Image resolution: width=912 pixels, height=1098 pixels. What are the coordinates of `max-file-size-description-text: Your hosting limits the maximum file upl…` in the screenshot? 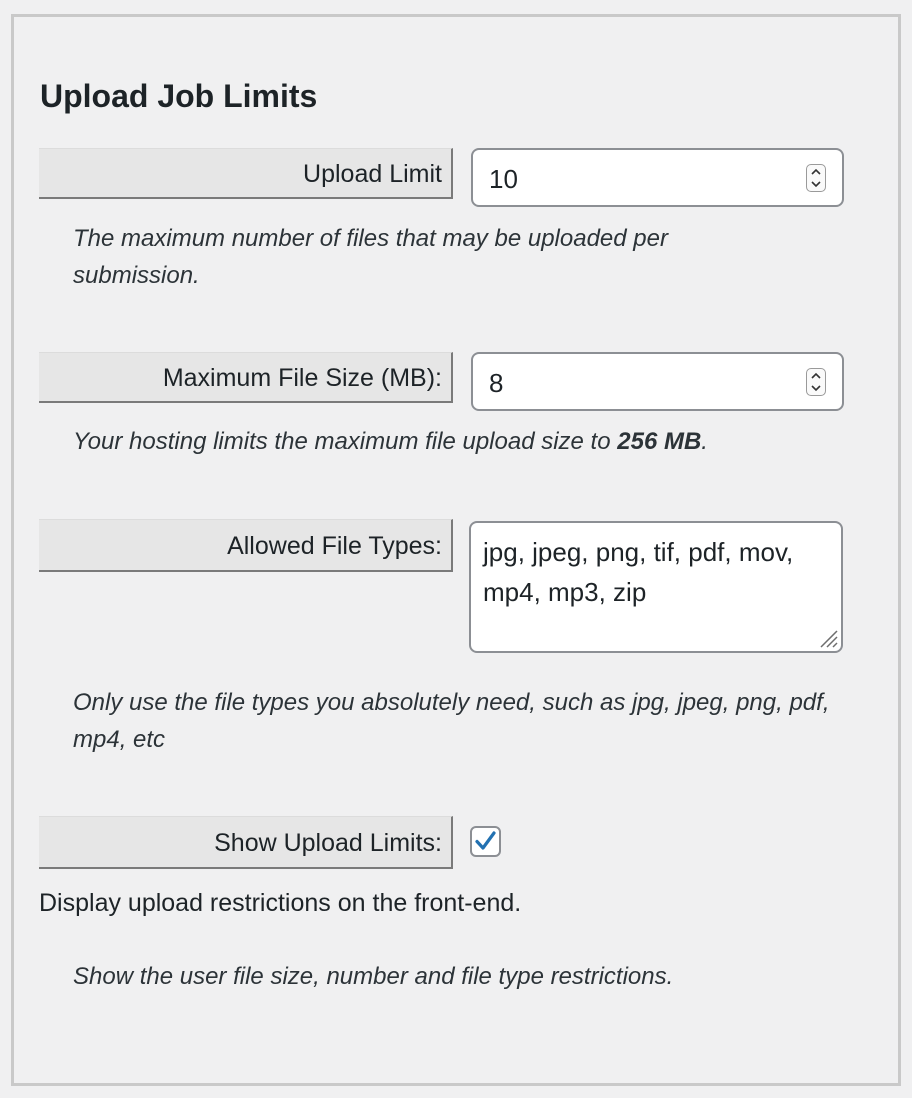 It's located at (345, 441).